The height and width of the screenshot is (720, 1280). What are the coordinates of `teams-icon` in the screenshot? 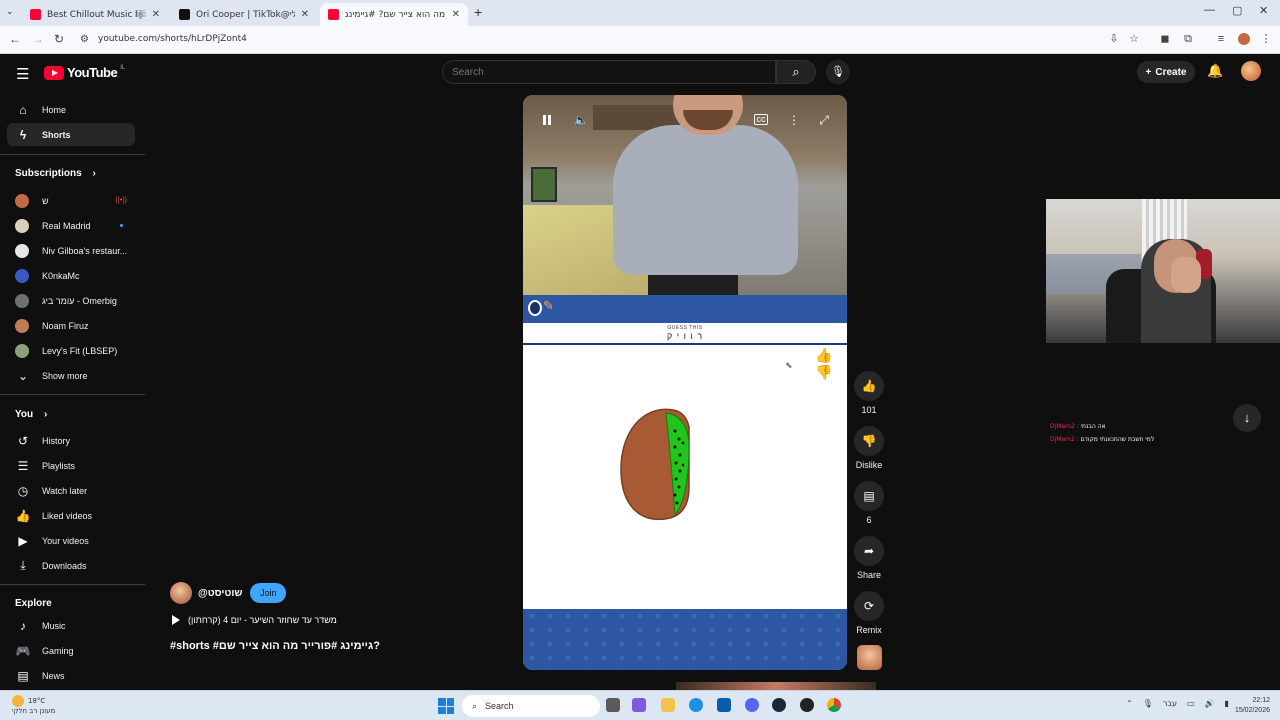 It's located at (639, 705).